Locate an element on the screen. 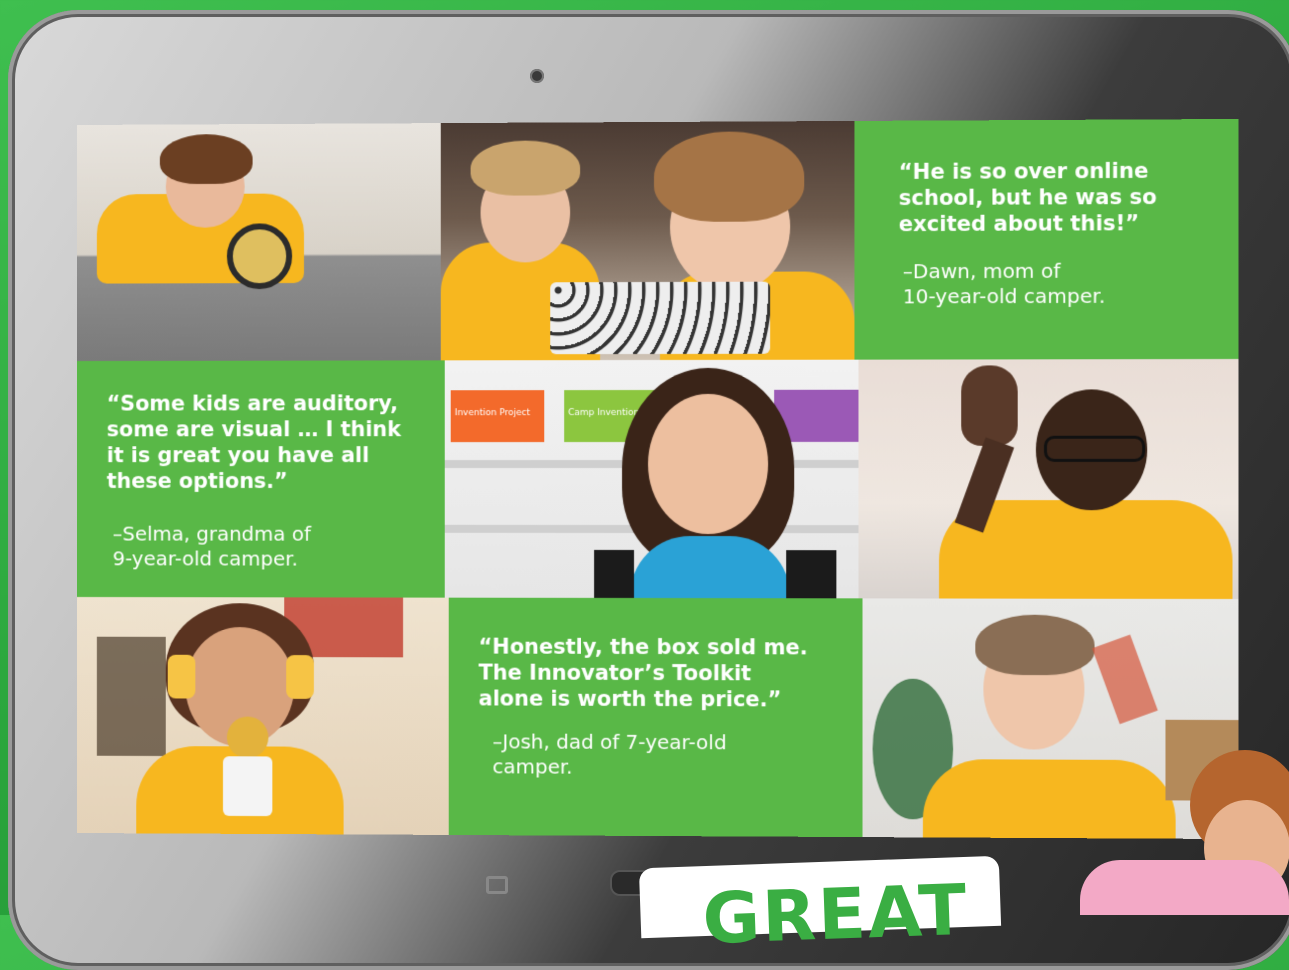 This screenshot has width=1289, height=970. quote-attribution: –Dawn, mom of 10-year-old camper. is located at coordinates (1004, 283).